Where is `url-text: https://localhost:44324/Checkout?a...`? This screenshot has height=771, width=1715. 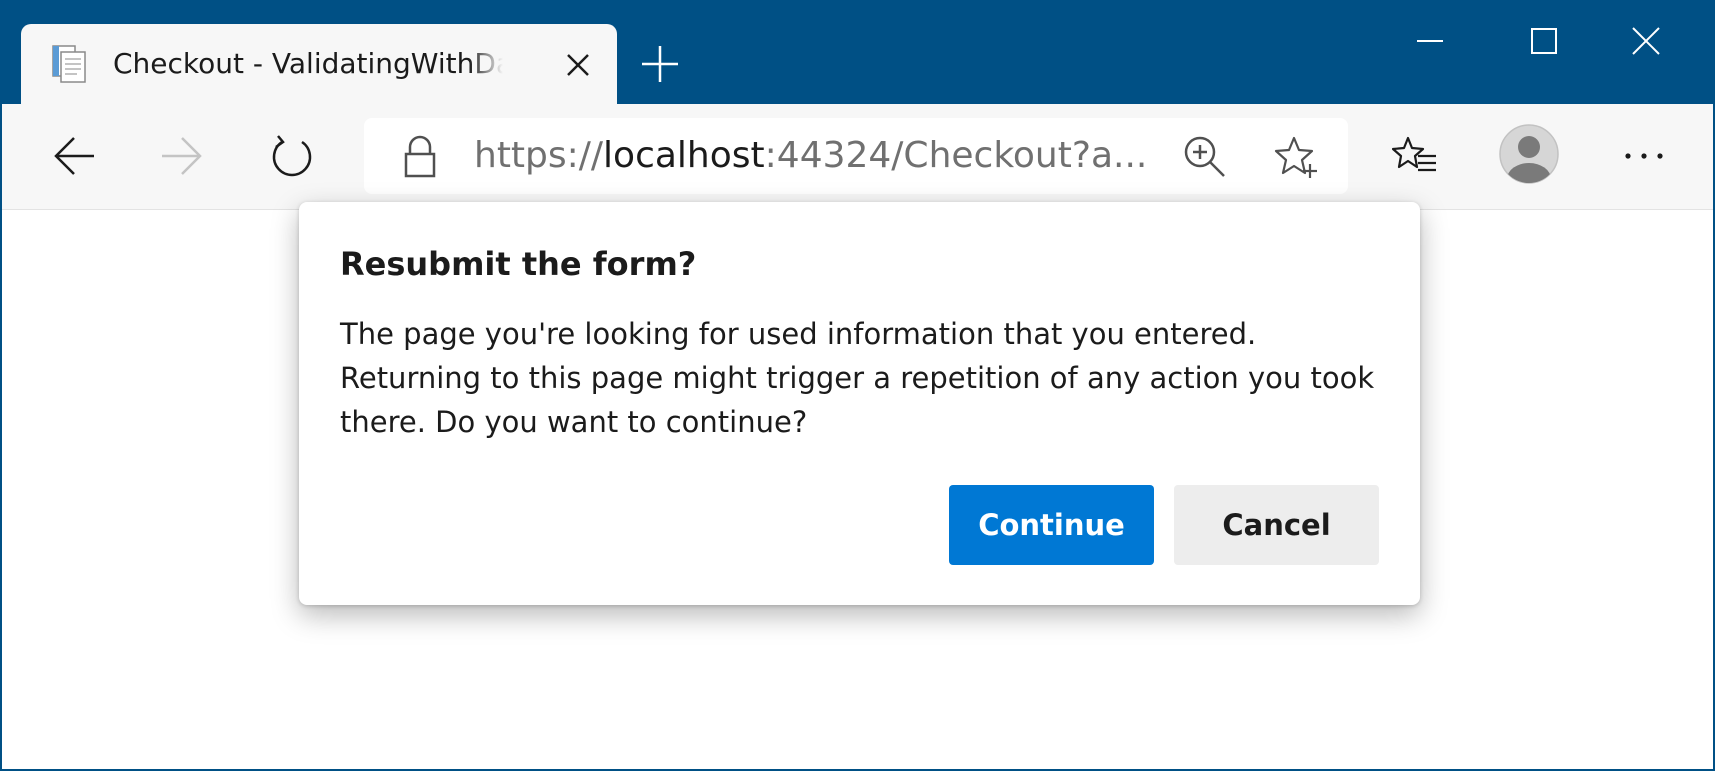 url-text: https://localhost:44324/Checkout?a... is located at coordinates (809, 156).